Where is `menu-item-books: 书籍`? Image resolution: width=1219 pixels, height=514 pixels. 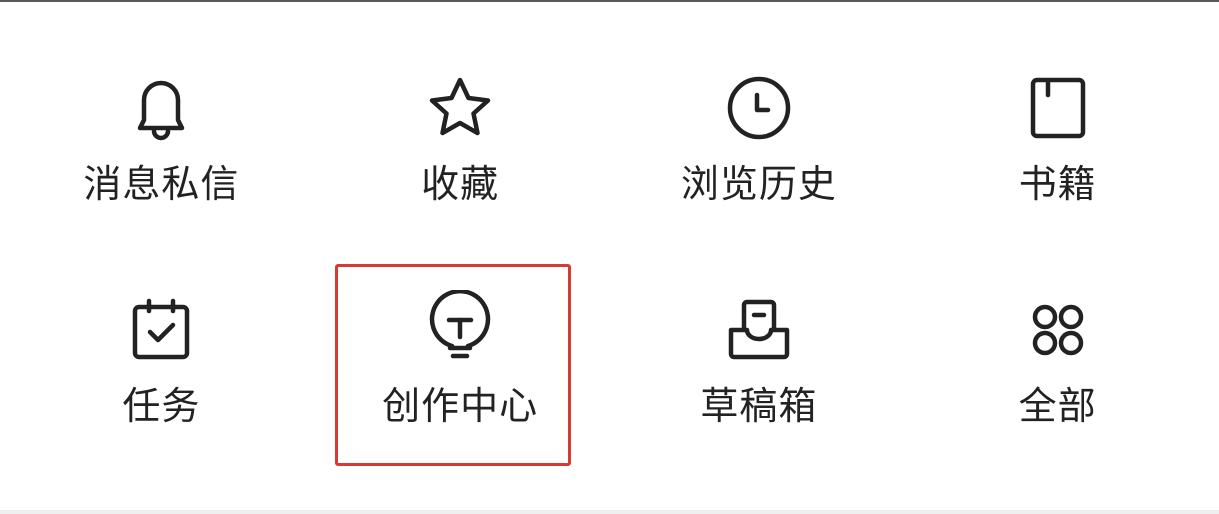 menu-item-books: 书籍 is located at coordinates (1057, 151).